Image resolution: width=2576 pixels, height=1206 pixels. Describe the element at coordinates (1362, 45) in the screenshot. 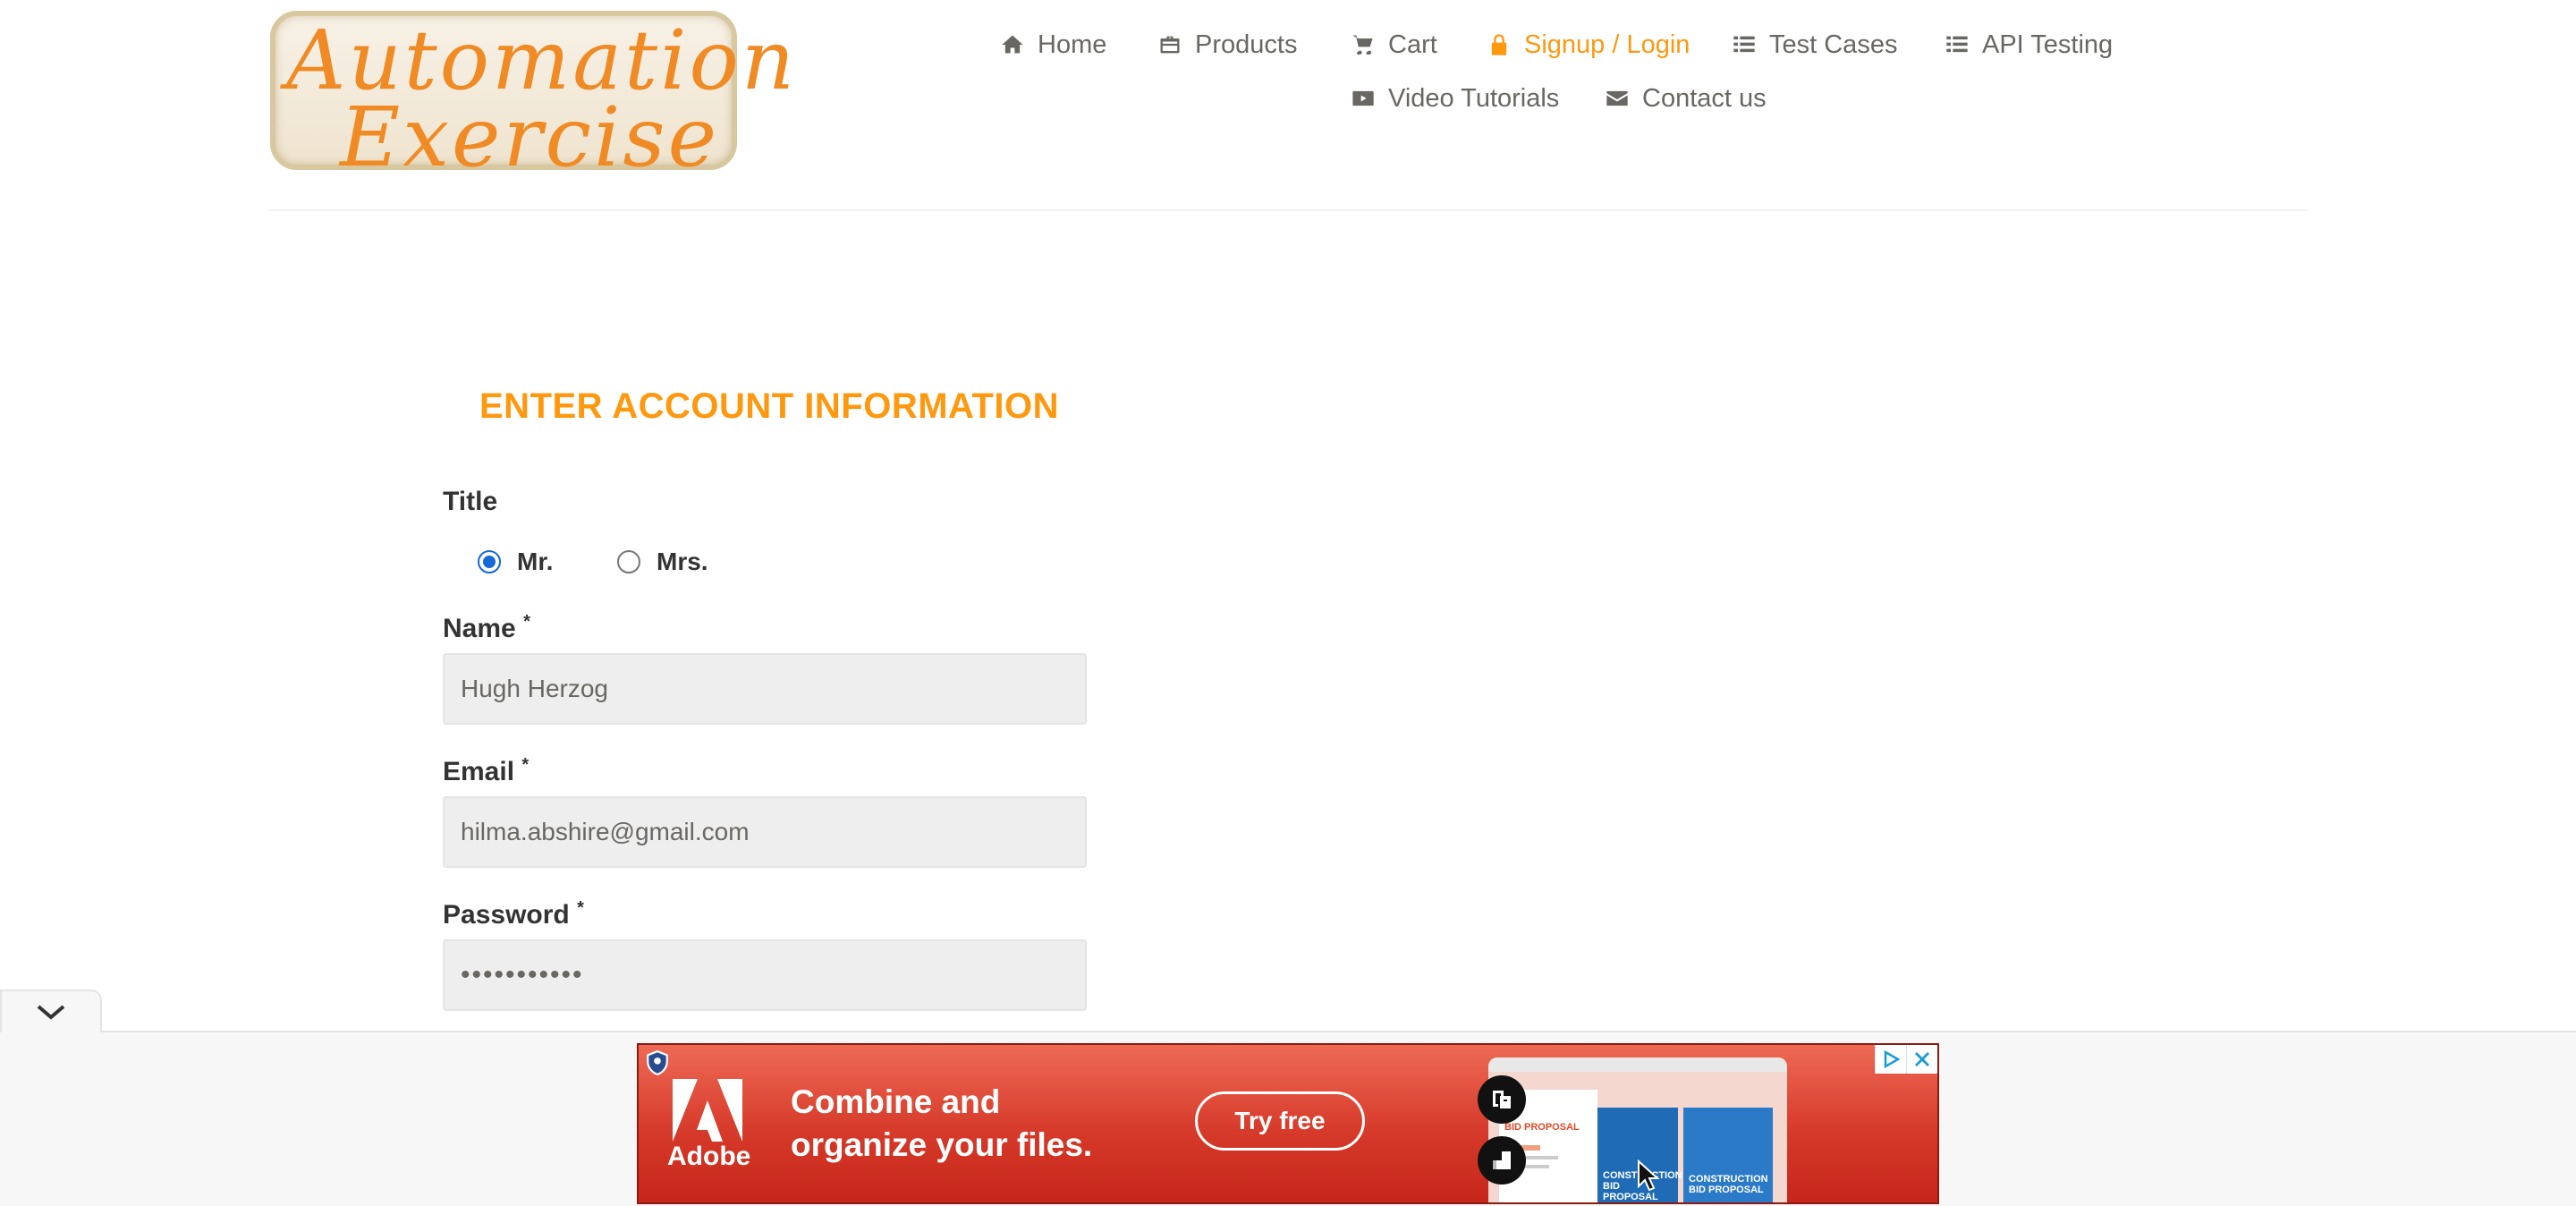

I see `cart-icon` at that location.